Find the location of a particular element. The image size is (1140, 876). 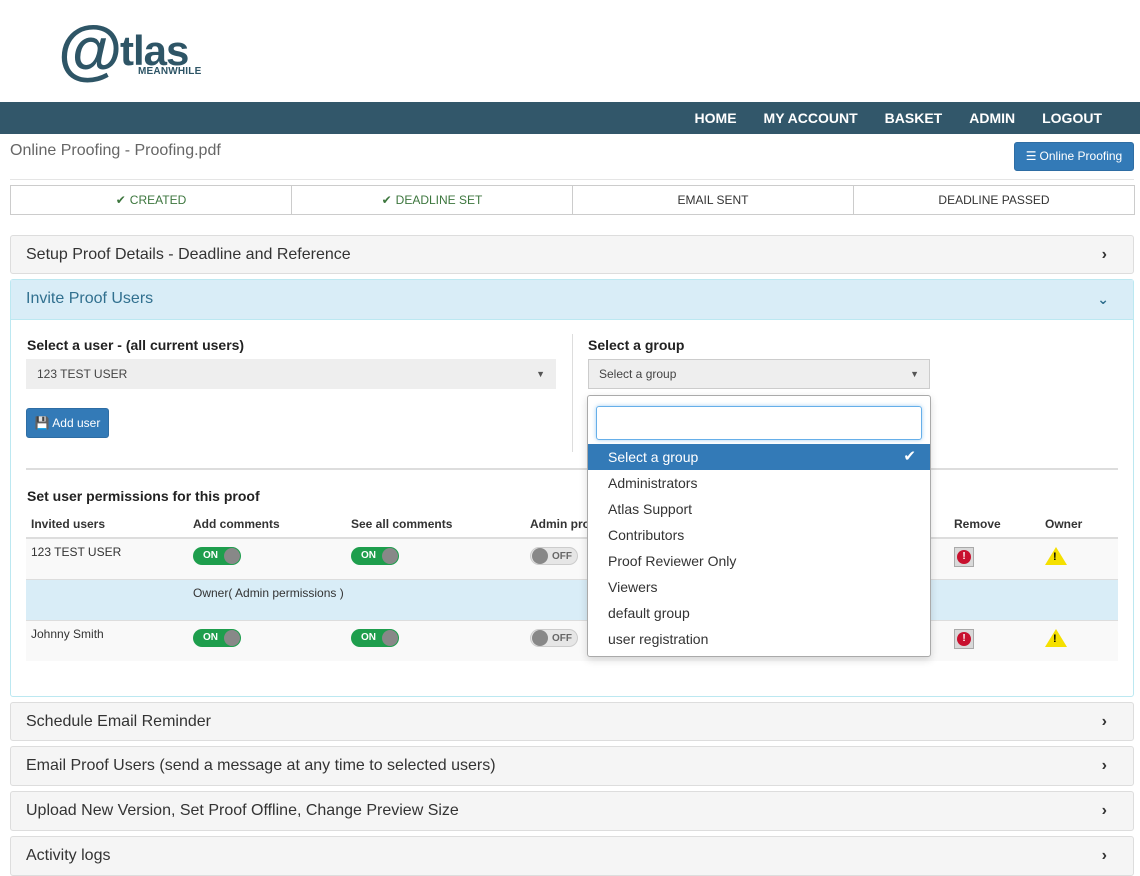

permissions-title: Set user permissions for this proof is located at coordinates (143, 496).